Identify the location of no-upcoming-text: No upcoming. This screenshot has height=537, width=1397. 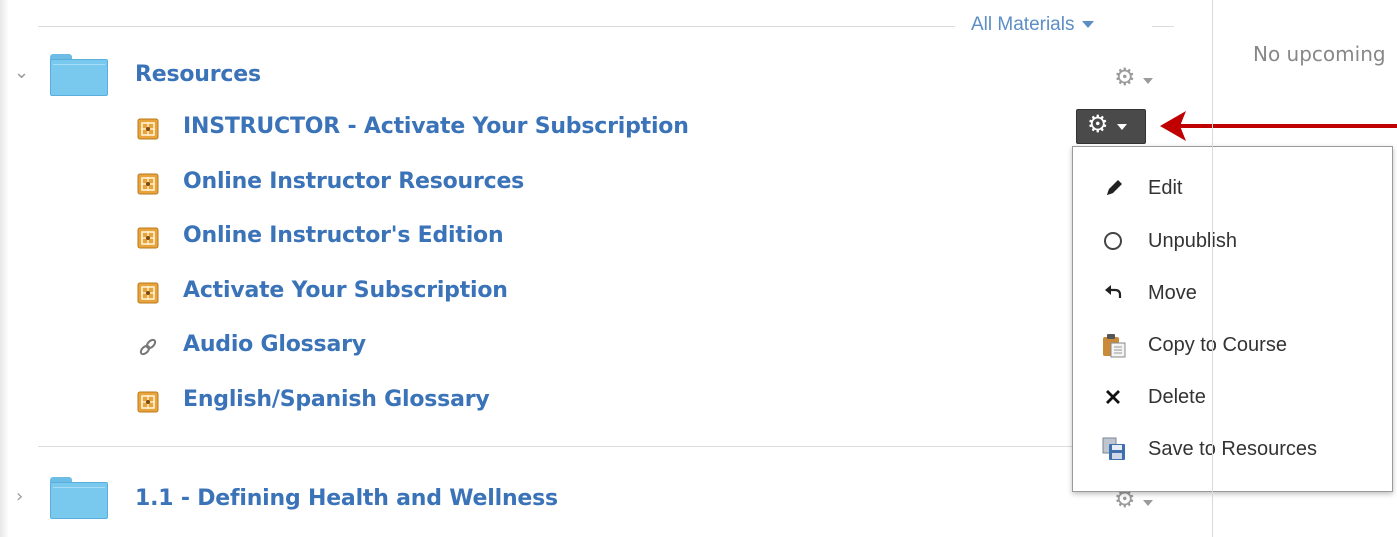
(1319, 54).